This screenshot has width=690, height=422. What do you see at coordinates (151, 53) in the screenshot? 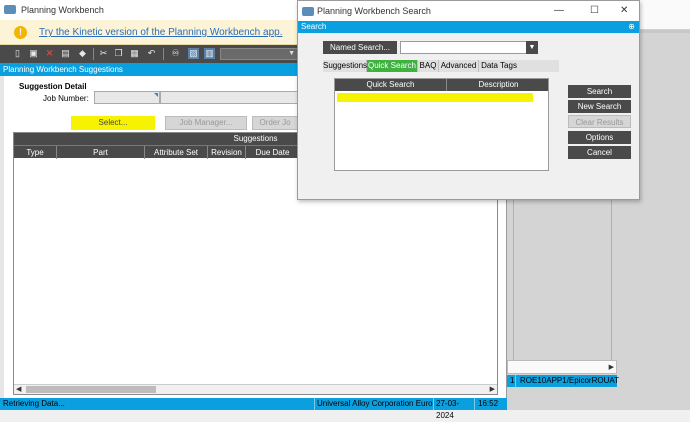
I see `undo-icon: ↶` at bounding box center [151, 53].